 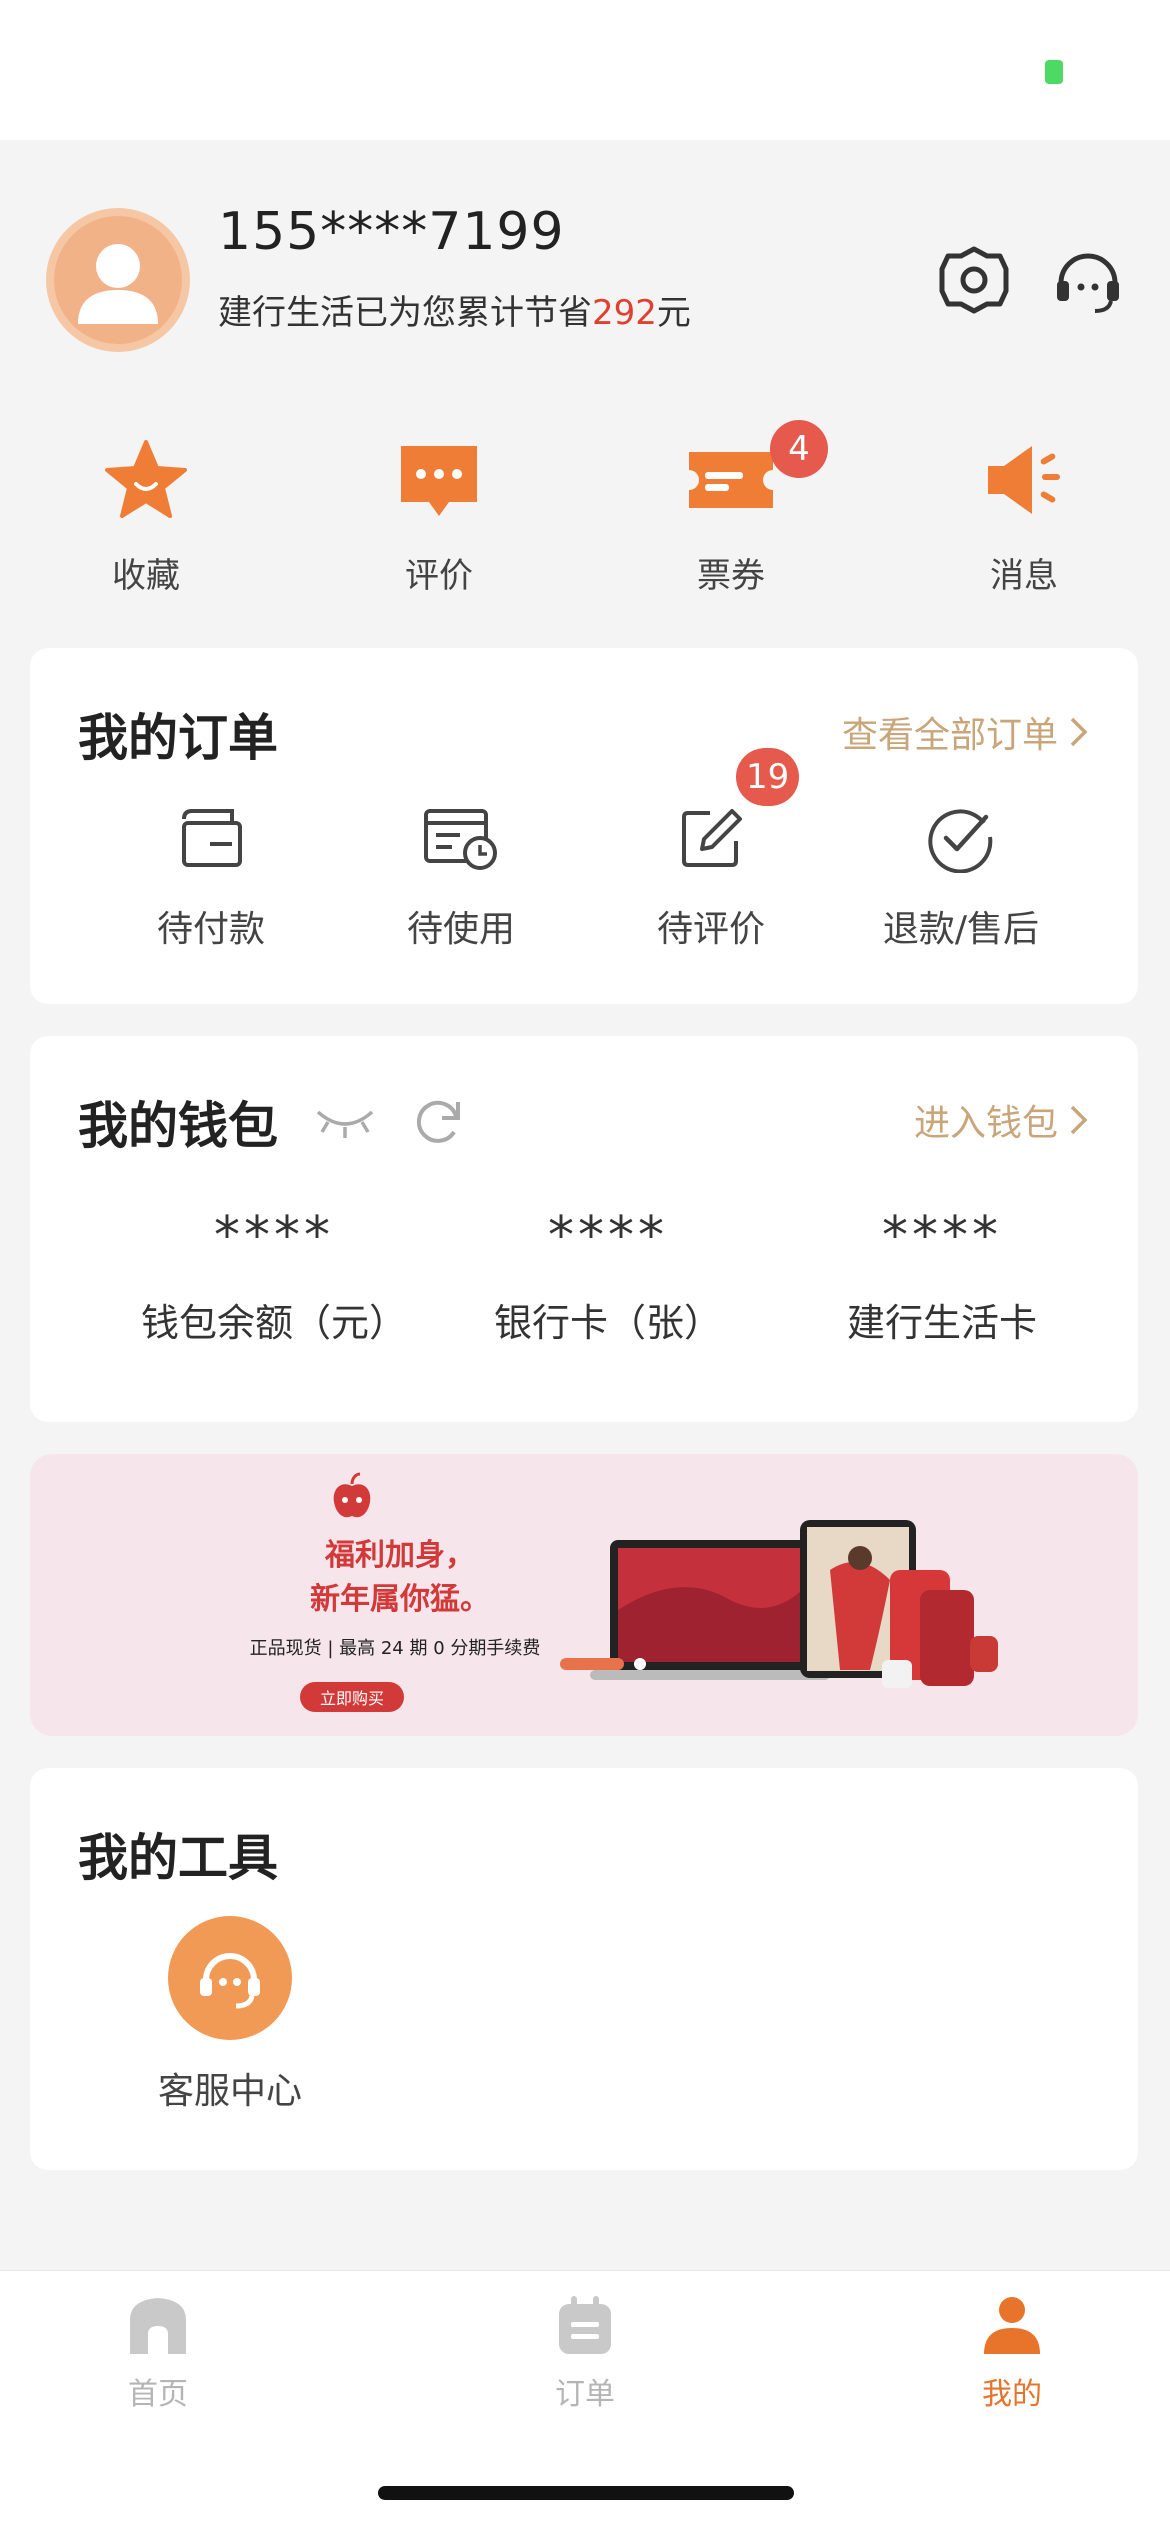 What do you see at coordinates (731, 576) in the screenshot?
I see `shortcut-label: 票券` at bounding box center [731, 576].